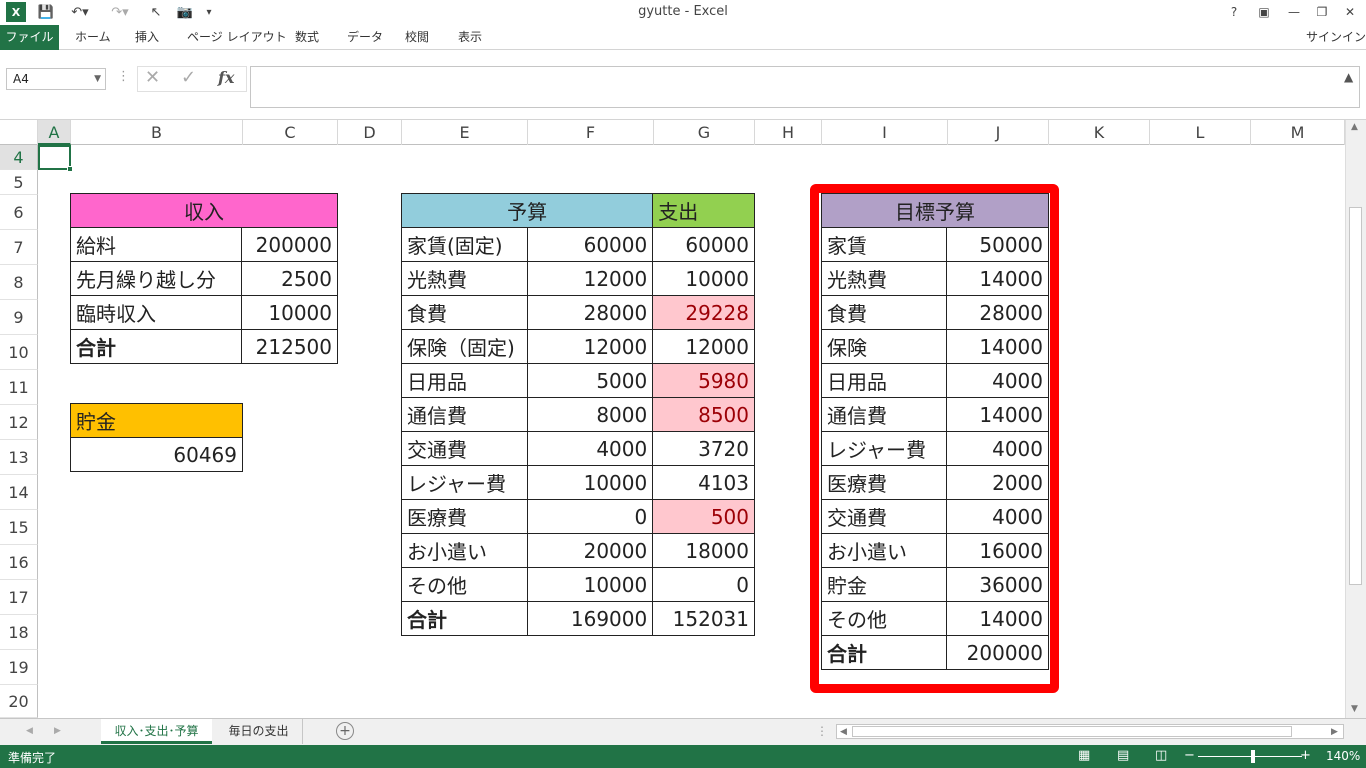 The height and width of the screenshot is (768, 1366). I want to click on zoom-out-icon: −, so click(1189, 755).